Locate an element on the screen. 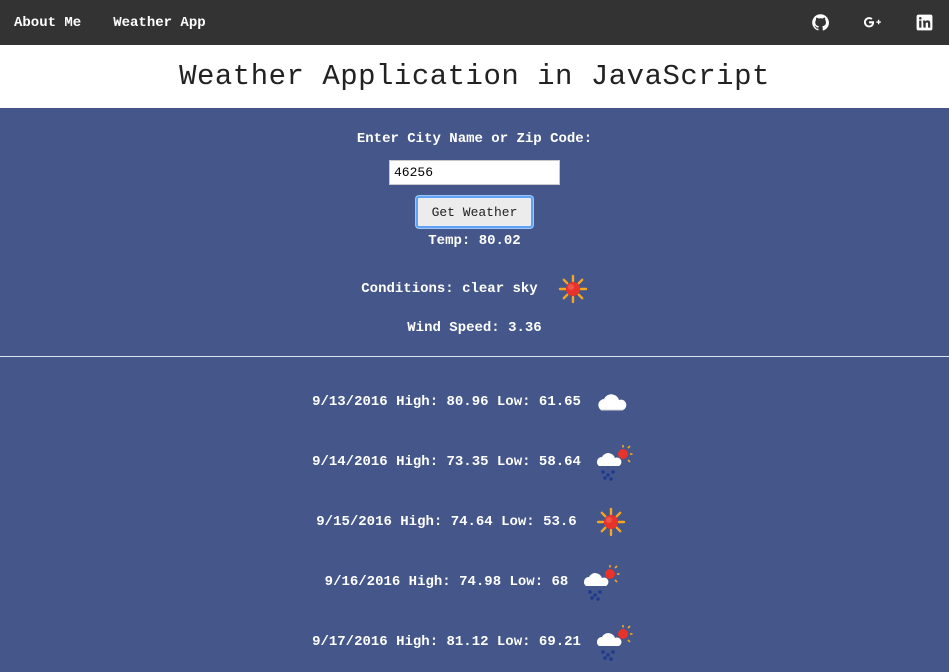 The height and width of the screenshot is (672, 949). forecast-text: 9/14/2016 High: 73.35 Low: 58.64 is located at coordinates (446, 462).